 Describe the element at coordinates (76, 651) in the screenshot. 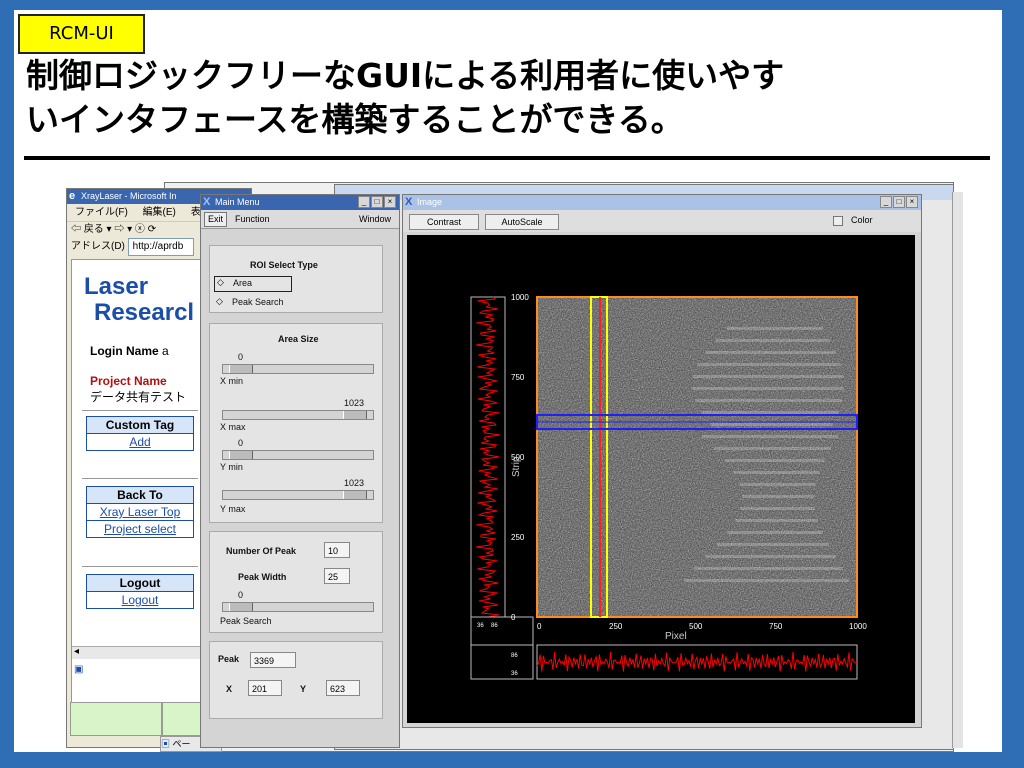

I see `scroll-left-icon: ◂` at that location.